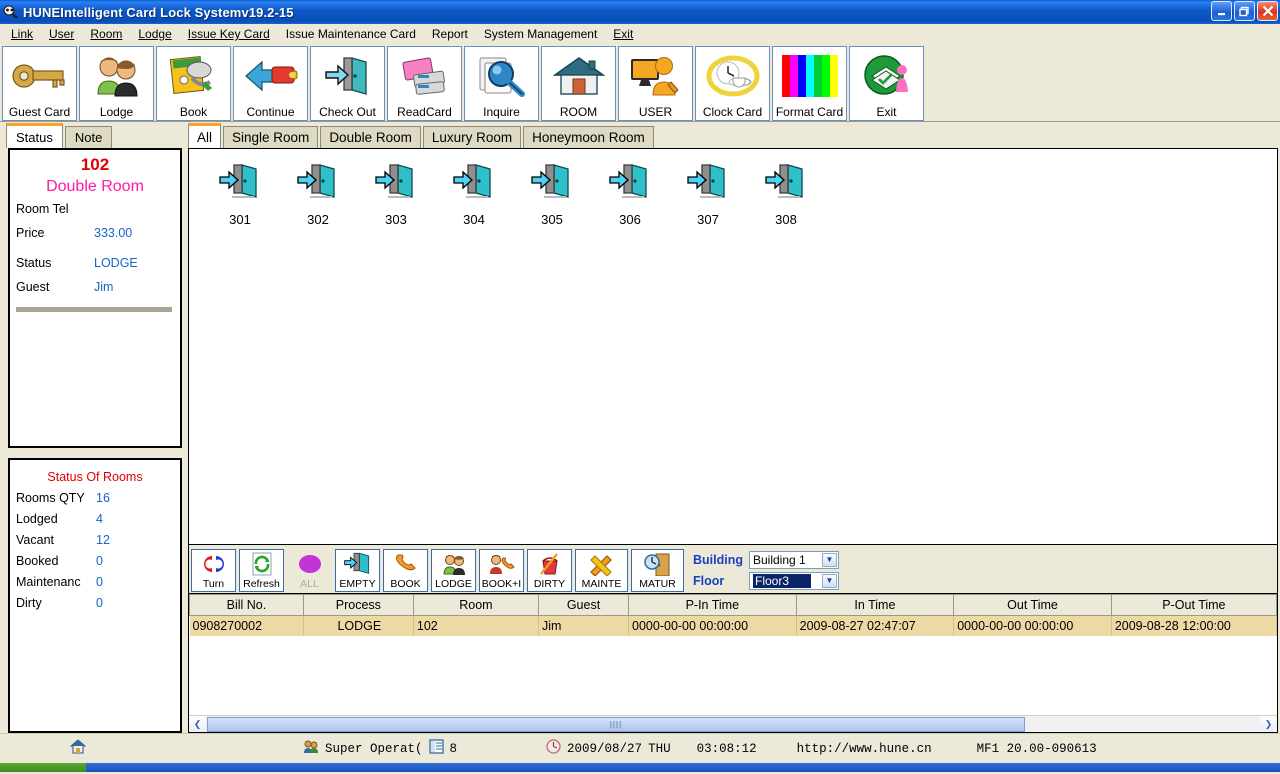  What do you see at coordinates (229, 34) in the screenshot?
I see `menu-issue-key-card: Issue Key Card` at bounding box center [229, 34].